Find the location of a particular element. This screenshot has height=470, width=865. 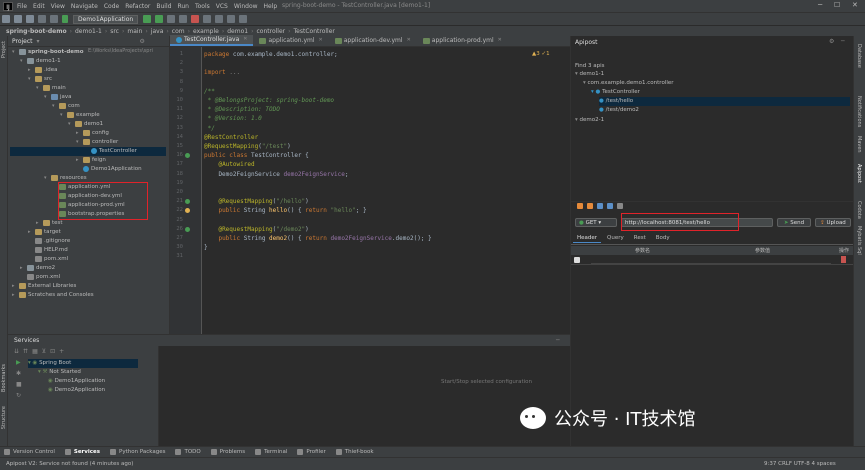

project-tree-item: ▾ demo1 is located at coordinates (85, 124).